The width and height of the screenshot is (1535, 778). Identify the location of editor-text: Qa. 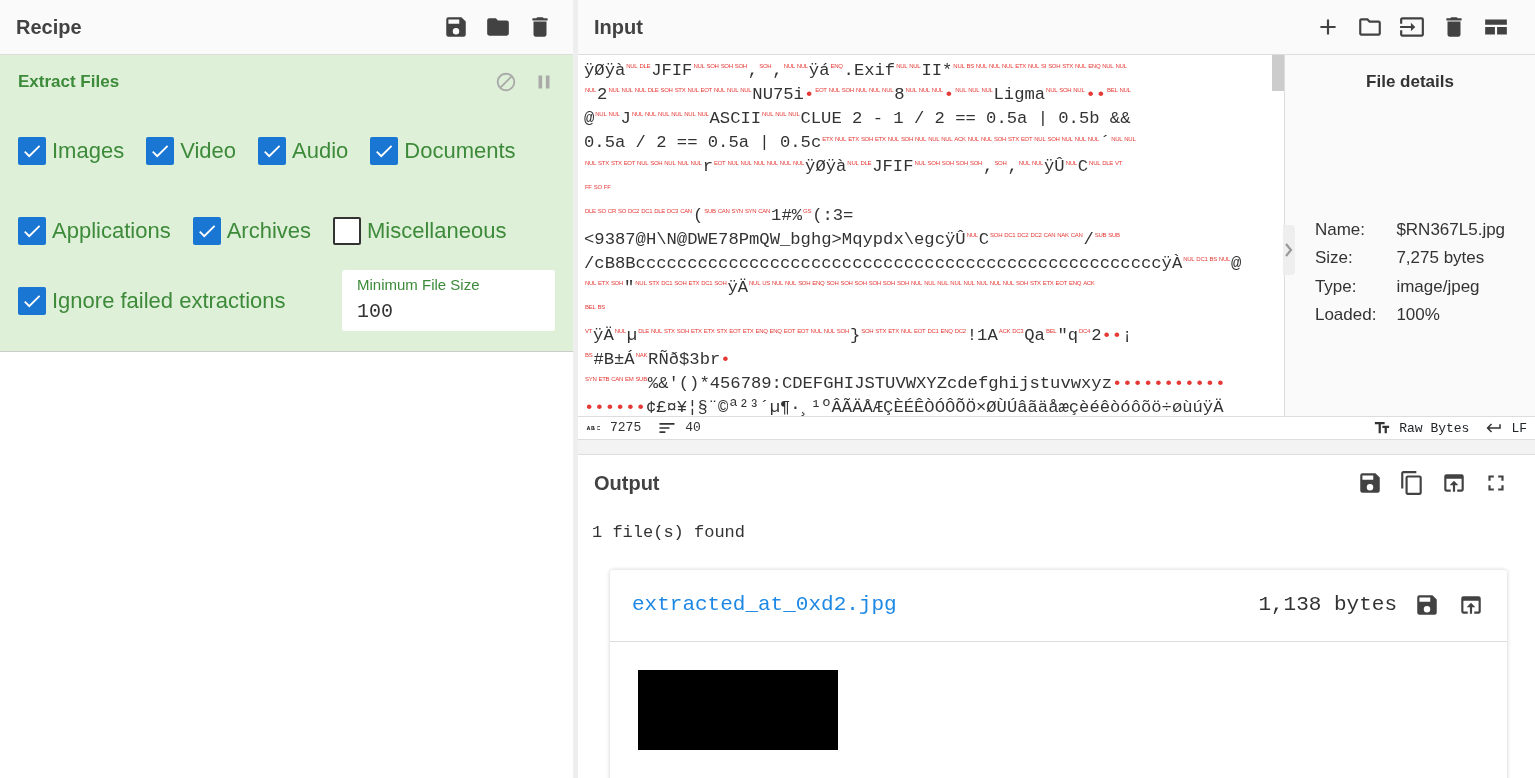
(1034, 336).